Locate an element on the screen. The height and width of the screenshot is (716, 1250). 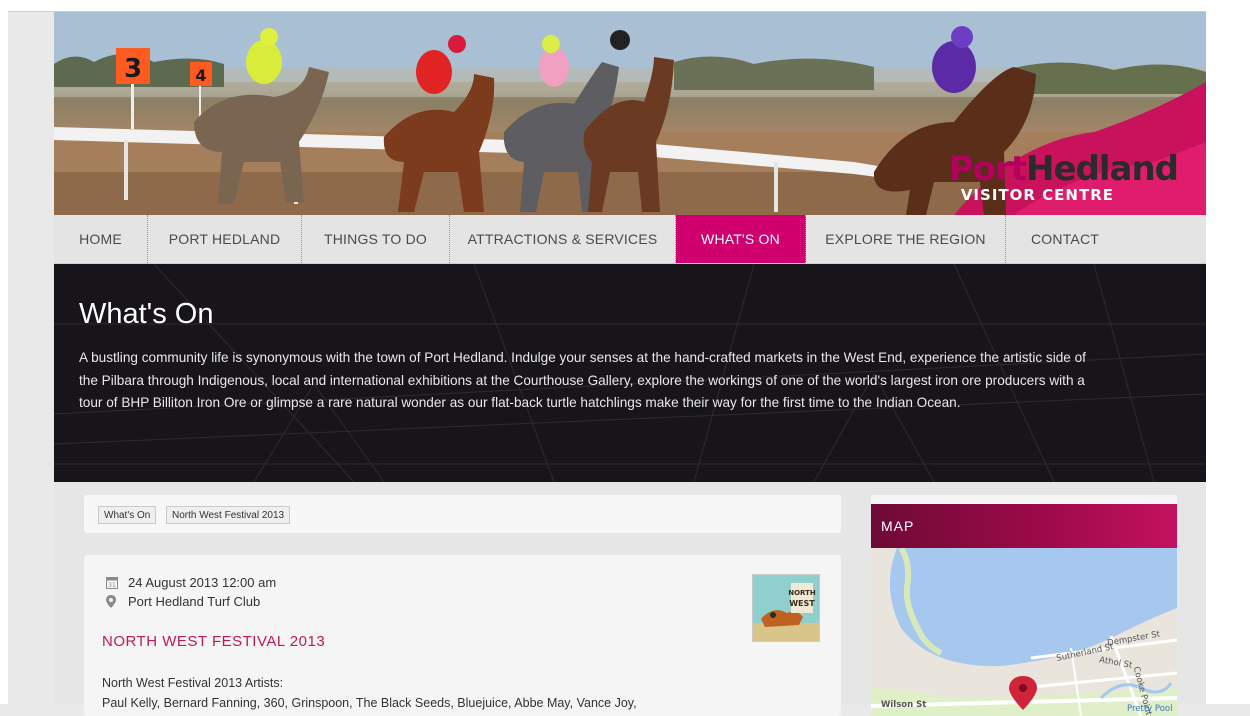
calendar-icon: 31 is located at coordinates (113, 584).